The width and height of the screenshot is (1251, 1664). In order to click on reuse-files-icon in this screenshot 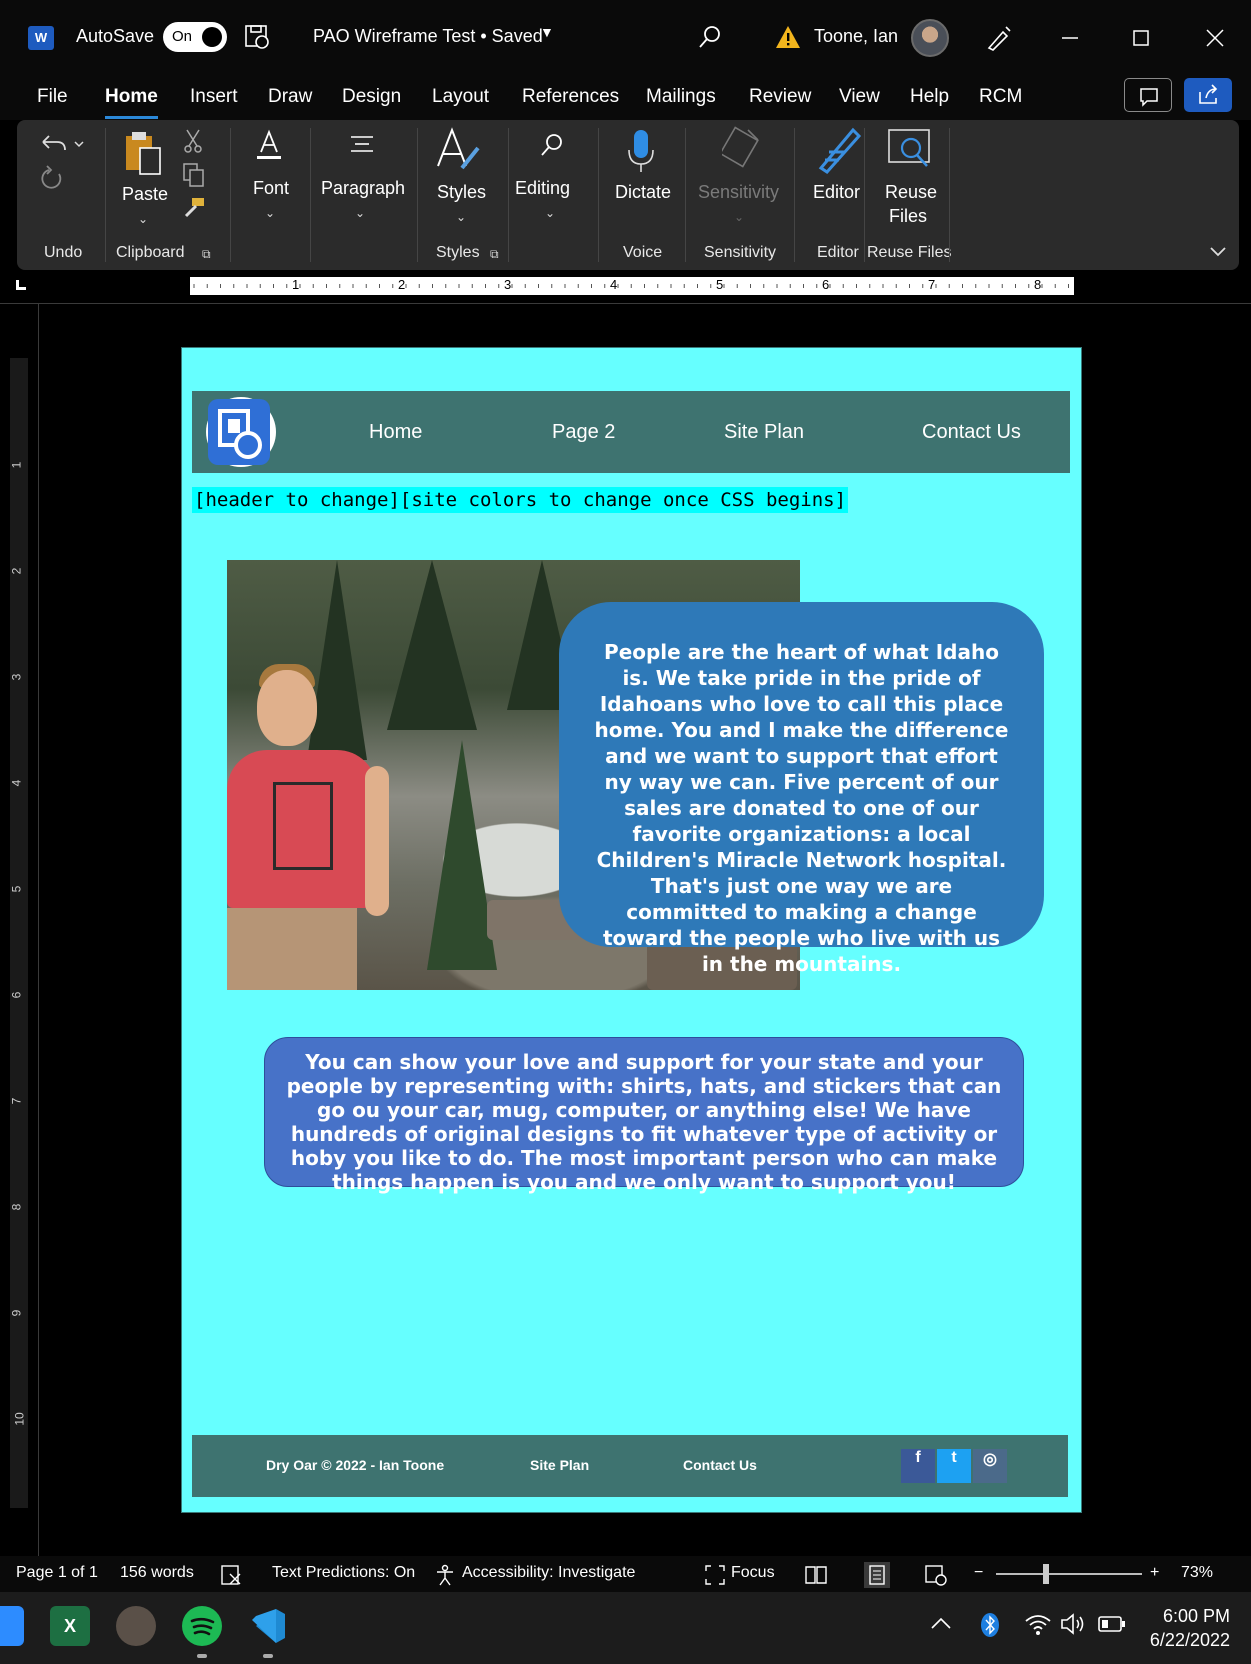, I will do `click(911, 150)`.